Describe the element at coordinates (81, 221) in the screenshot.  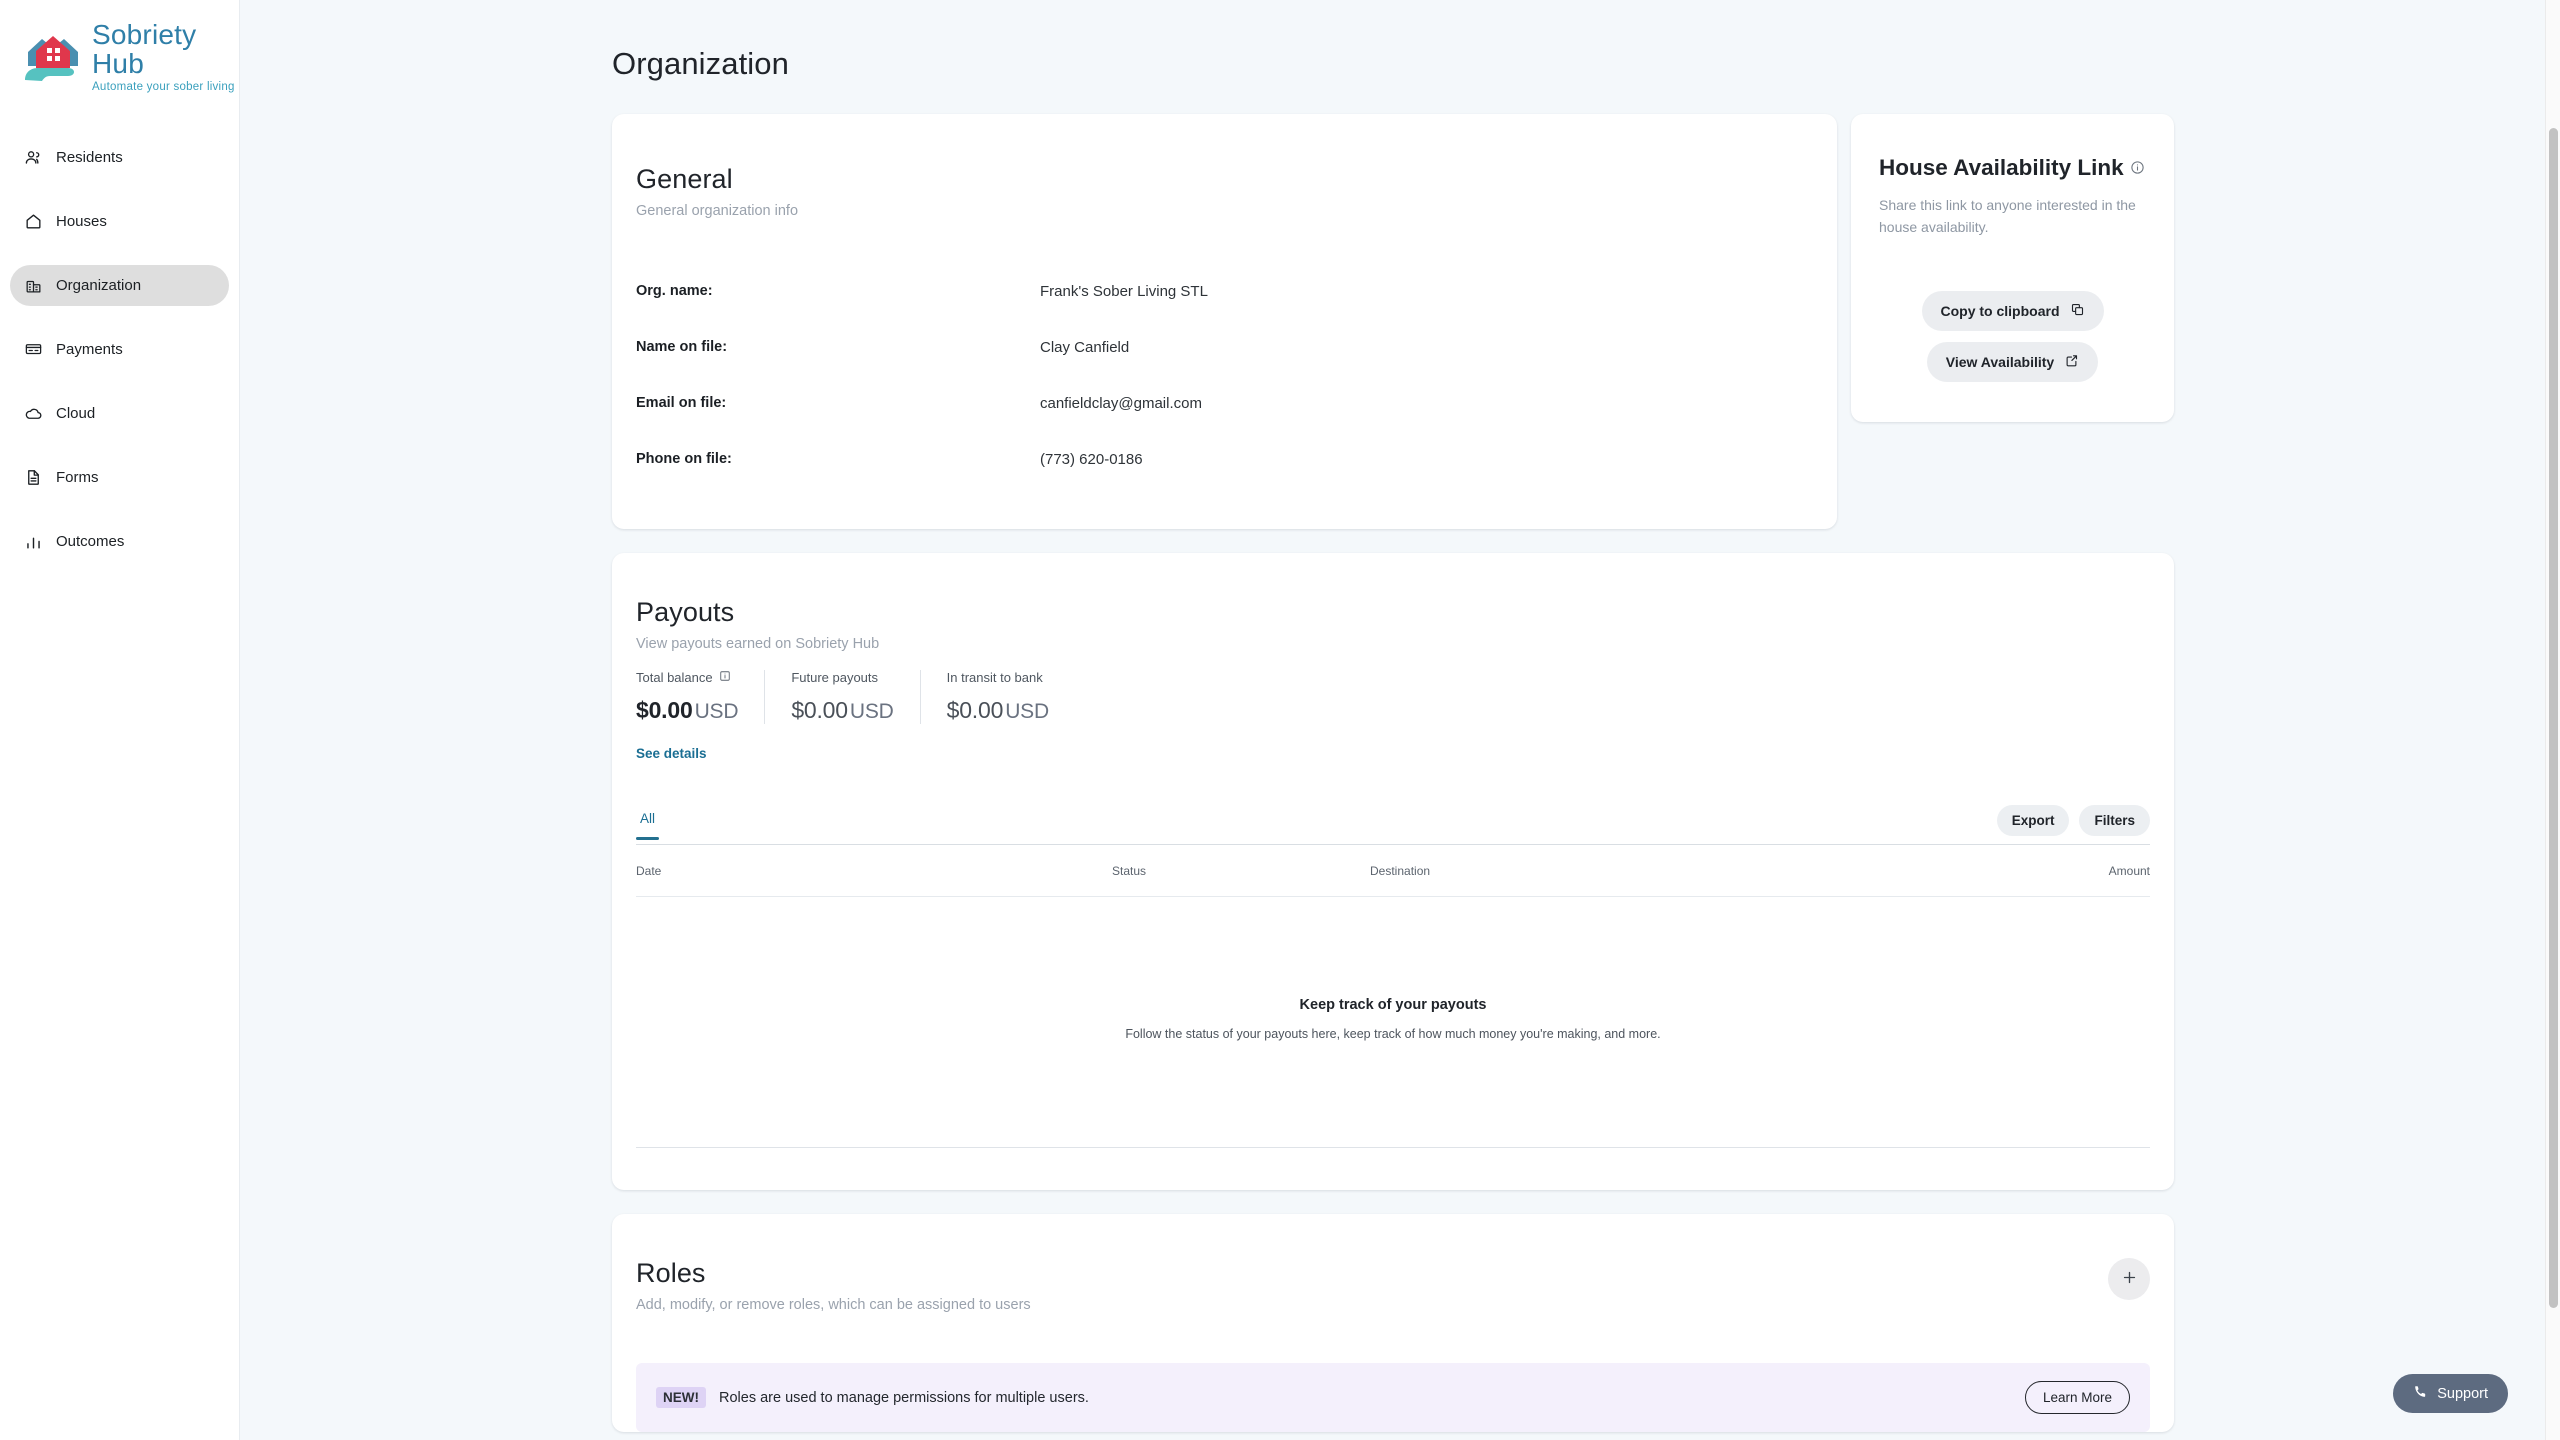
I see `sidebar-item-label: Houses` at that location.